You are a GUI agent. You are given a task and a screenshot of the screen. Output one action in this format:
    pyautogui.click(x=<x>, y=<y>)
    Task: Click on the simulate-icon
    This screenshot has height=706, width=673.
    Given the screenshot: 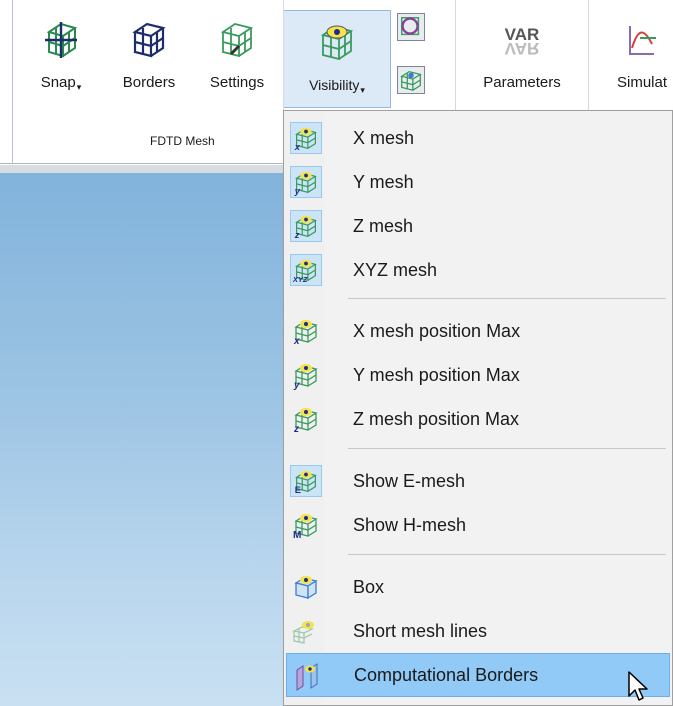 What is the action you would take?
    pyautogui.click(x=642, y=40)
    